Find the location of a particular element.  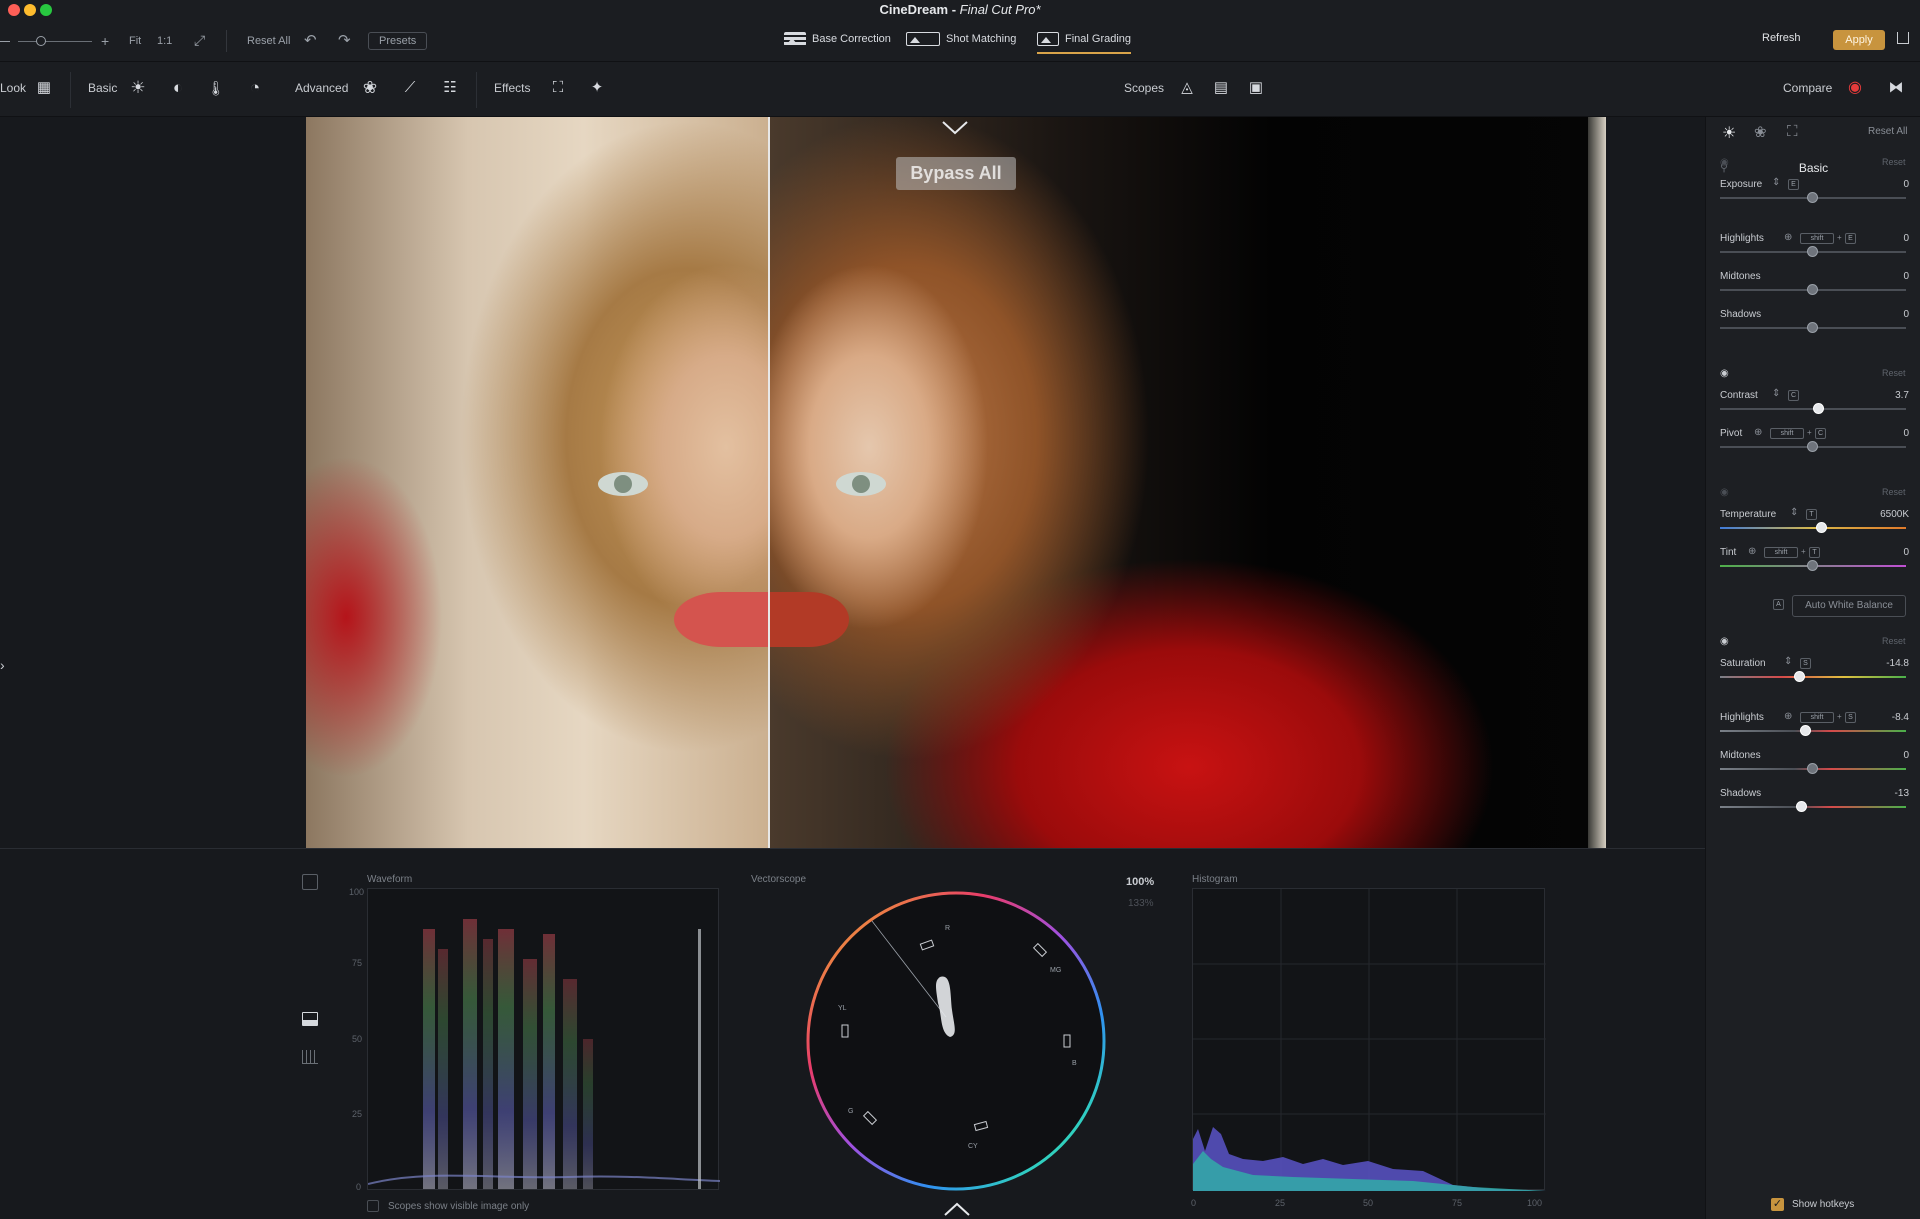

shadows-value: 0 is located at coordinates (1879, 314).